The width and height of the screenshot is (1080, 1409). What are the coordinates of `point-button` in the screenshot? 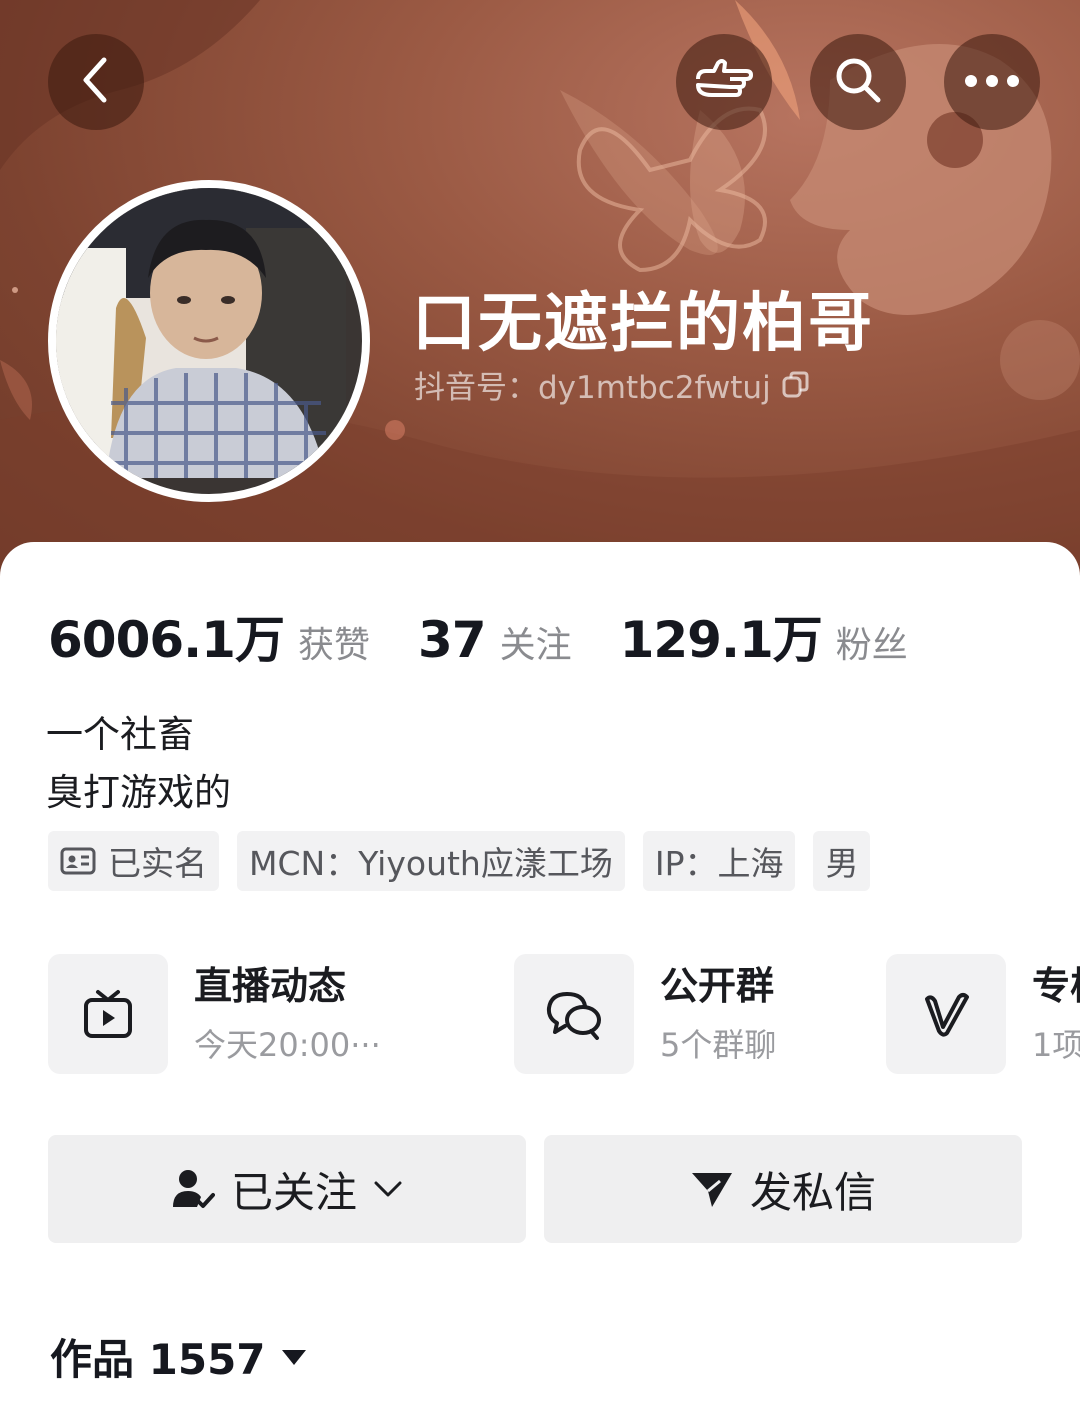 It's located at (724, 82).